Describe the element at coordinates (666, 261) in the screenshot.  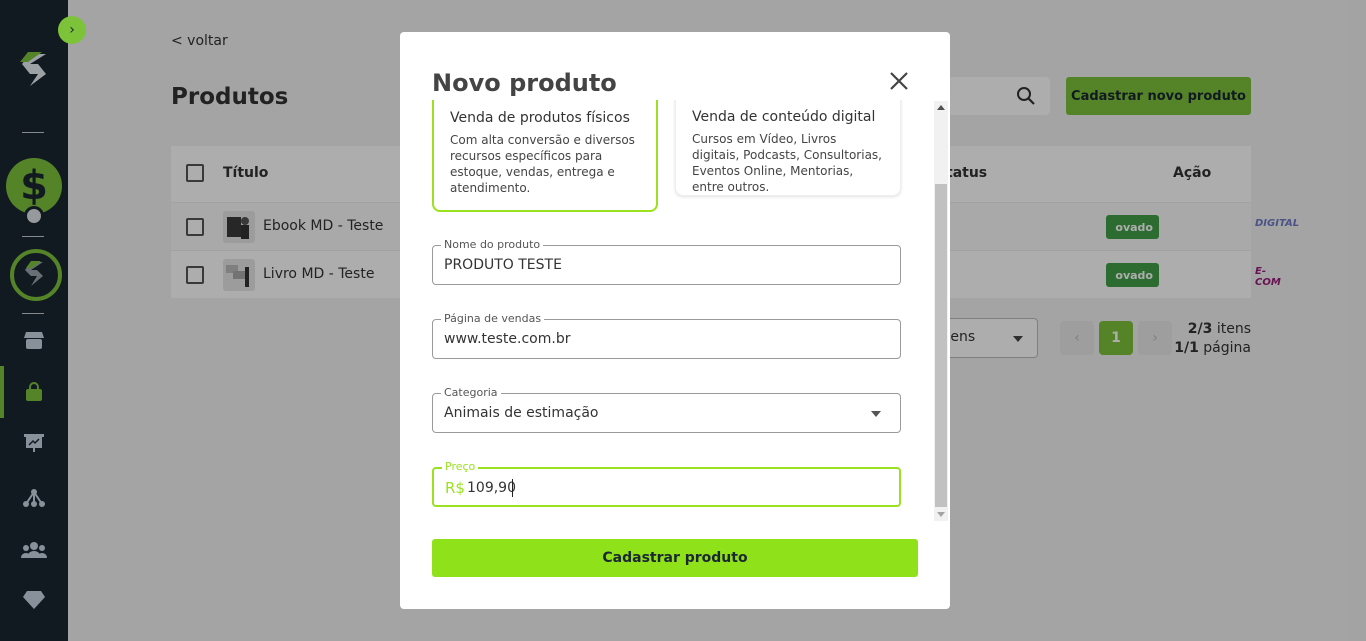
I see `product-name-field: Nome do produto PRODUTO TESTE` at that location.